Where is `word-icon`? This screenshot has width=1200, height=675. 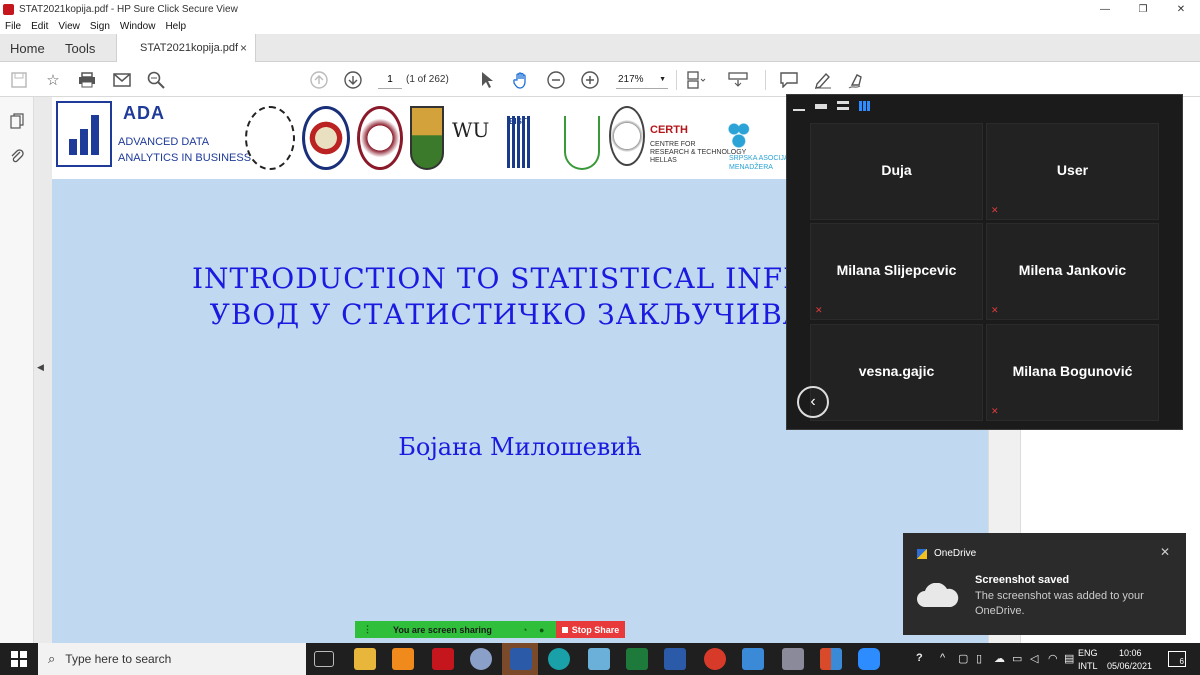 word-icon is located at coordinates (675, 659).